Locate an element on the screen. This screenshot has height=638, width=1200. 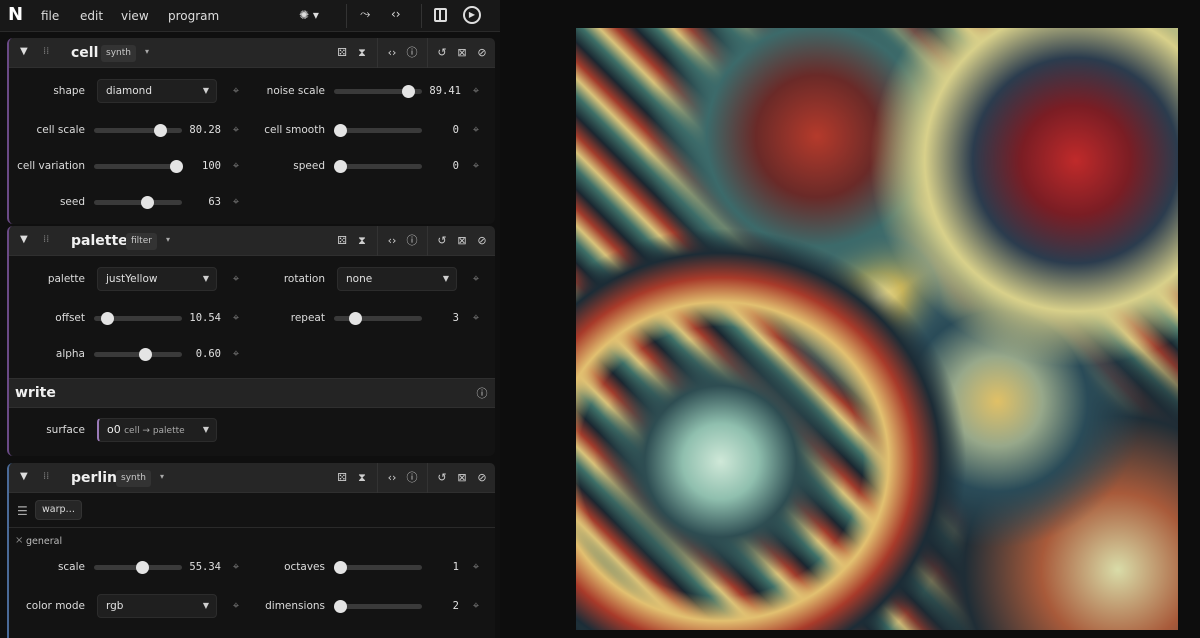
sliders-icon: ☰ is located at coordinates (22, 511).